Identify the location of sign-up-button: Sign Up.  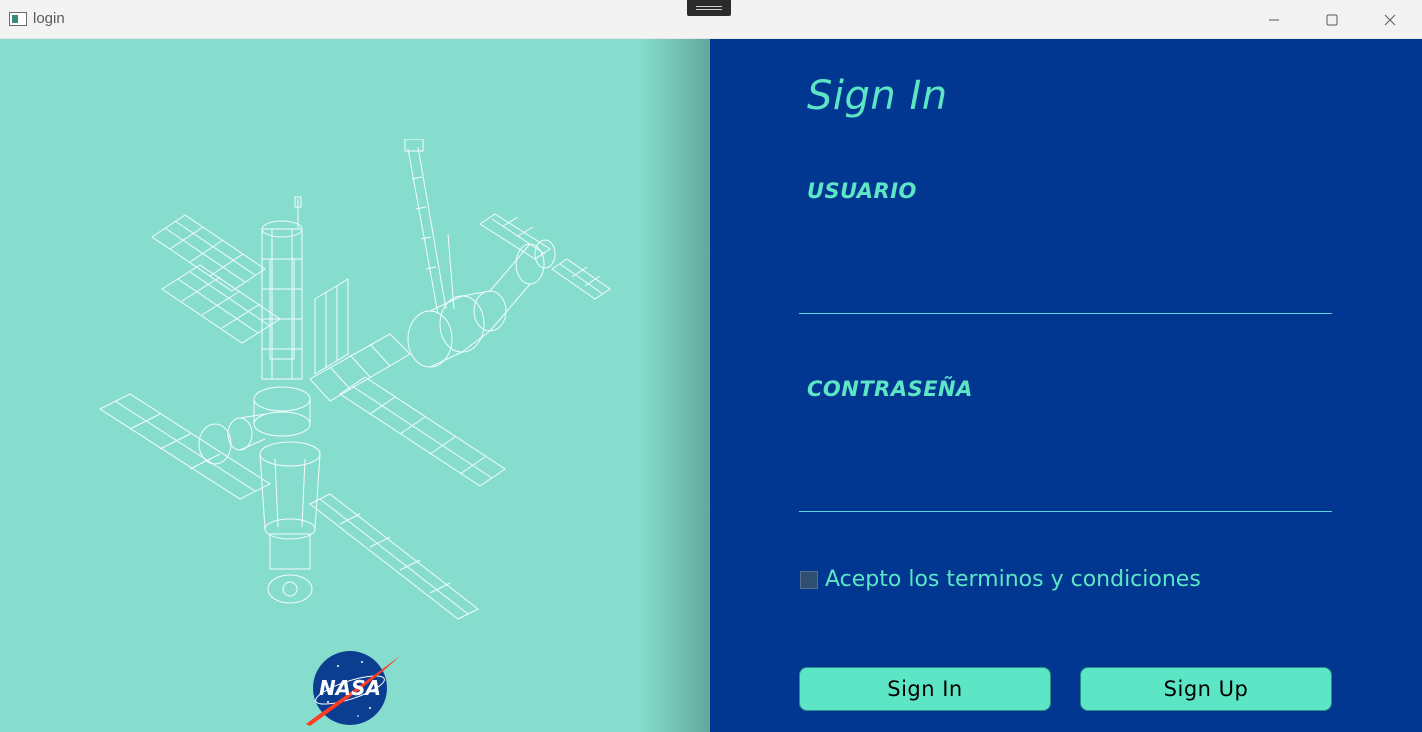
(1206, 689).